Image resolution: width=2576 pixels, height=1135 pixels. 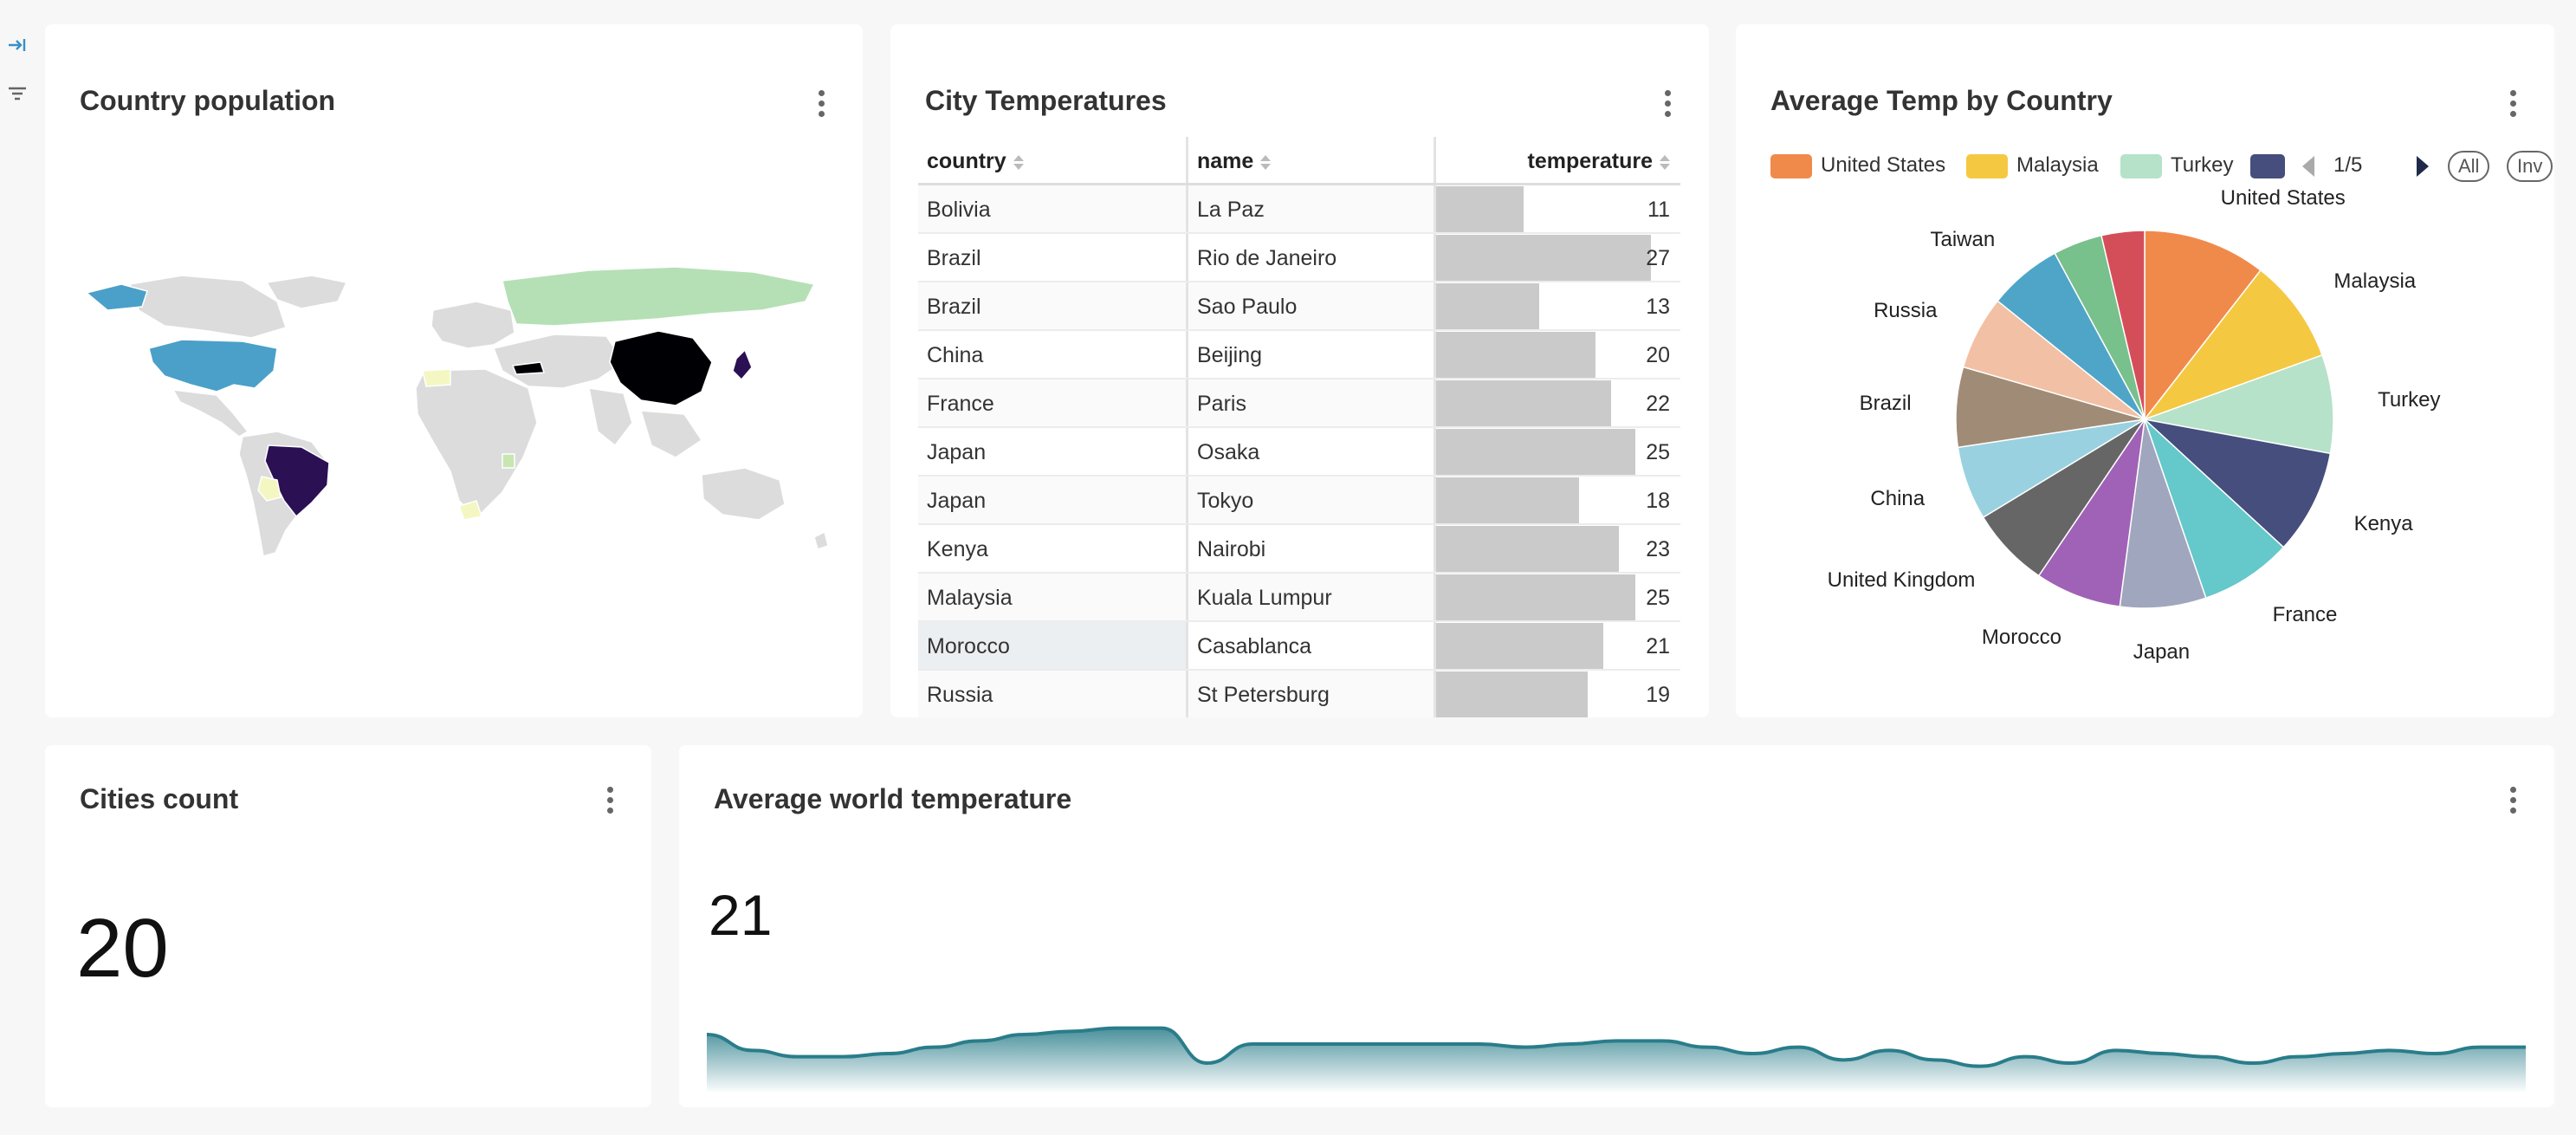 I want to click on table-row: China Beijing 20, so click(x=1299, y=355).